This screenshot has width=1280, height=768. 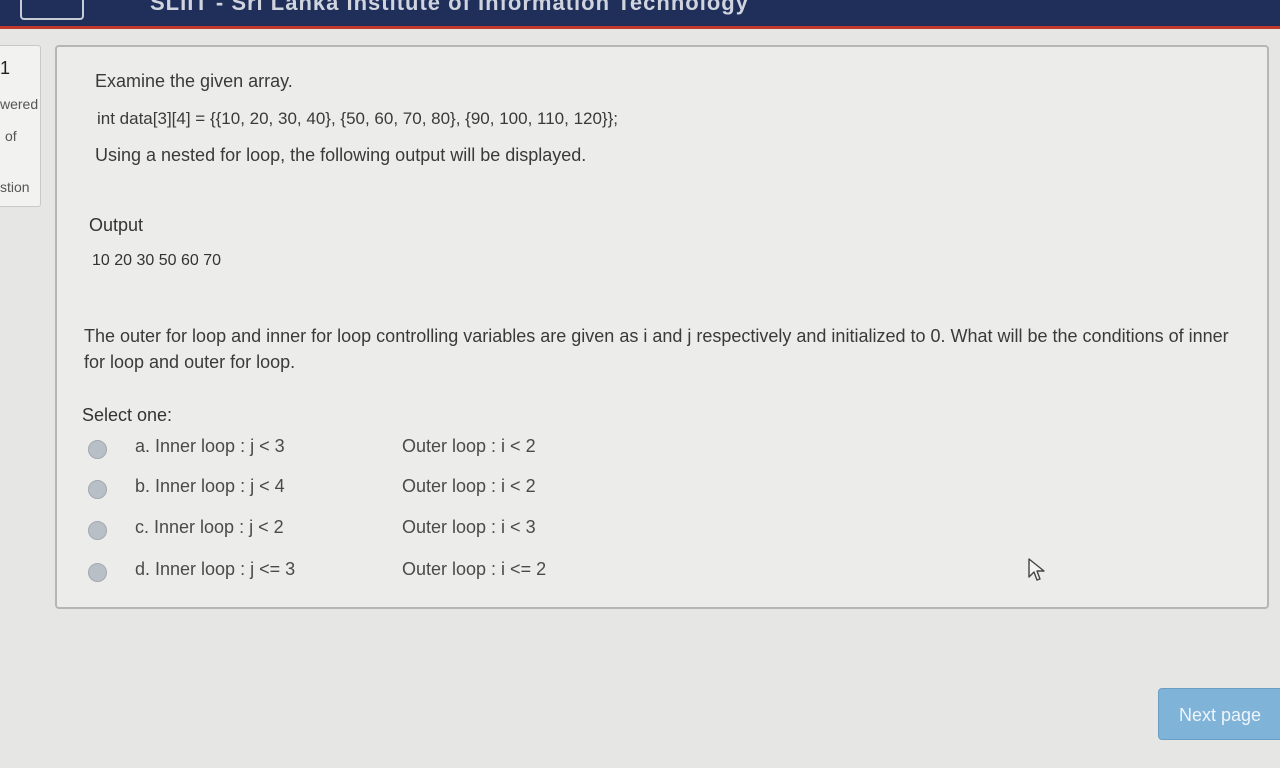 I want to click on question-info-panel: 1 wered of stion, so click(x=20, y=126).